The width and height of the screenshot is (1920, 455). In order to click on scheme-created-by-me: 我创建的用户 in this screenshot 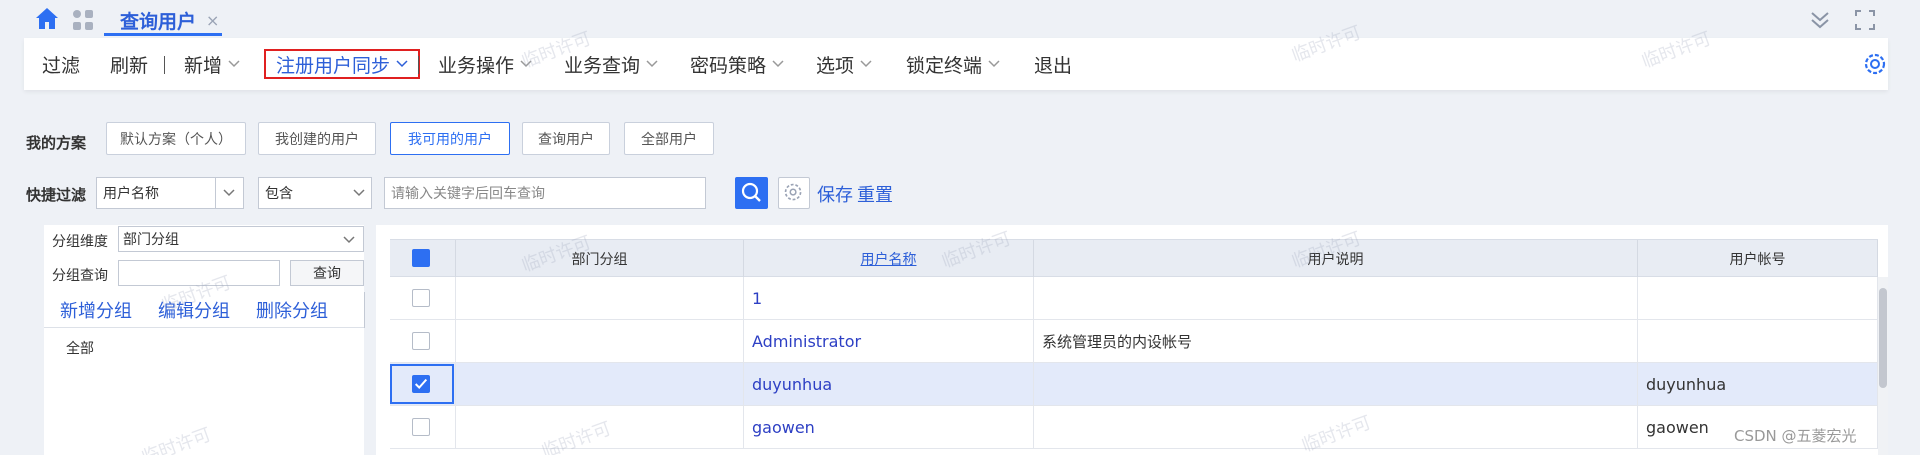, I will do `click(317, 138)`.